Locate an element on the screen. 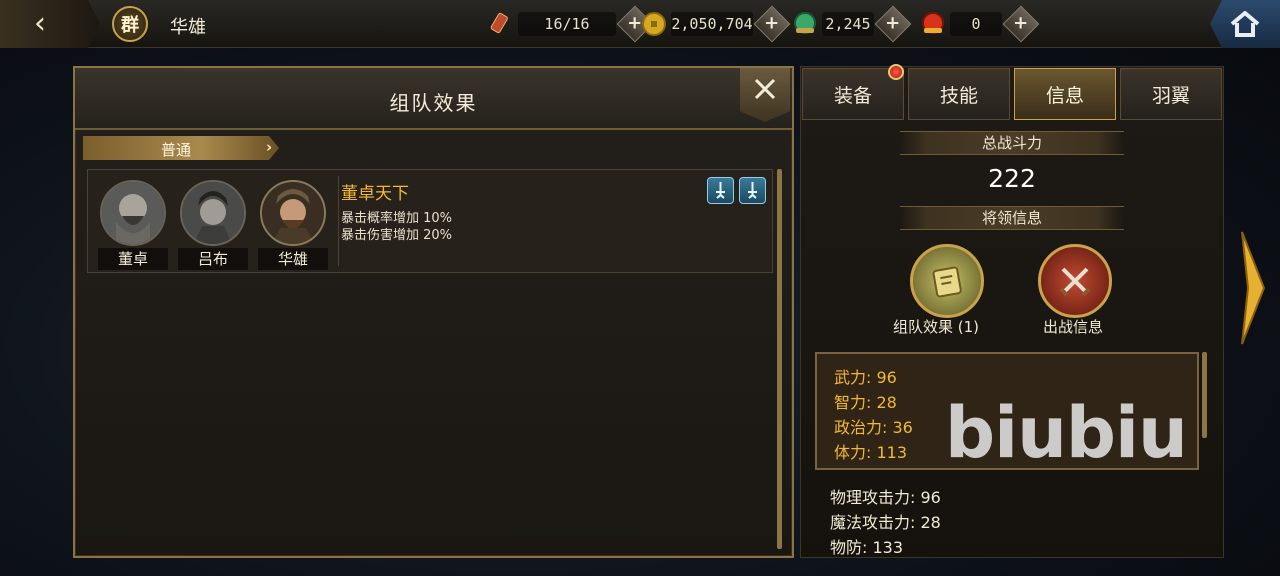  top-bar: ‹ 群 华雄 16/16 + 2,050,704 + 2,245 + 0 + is located at coordinates (640, 24).